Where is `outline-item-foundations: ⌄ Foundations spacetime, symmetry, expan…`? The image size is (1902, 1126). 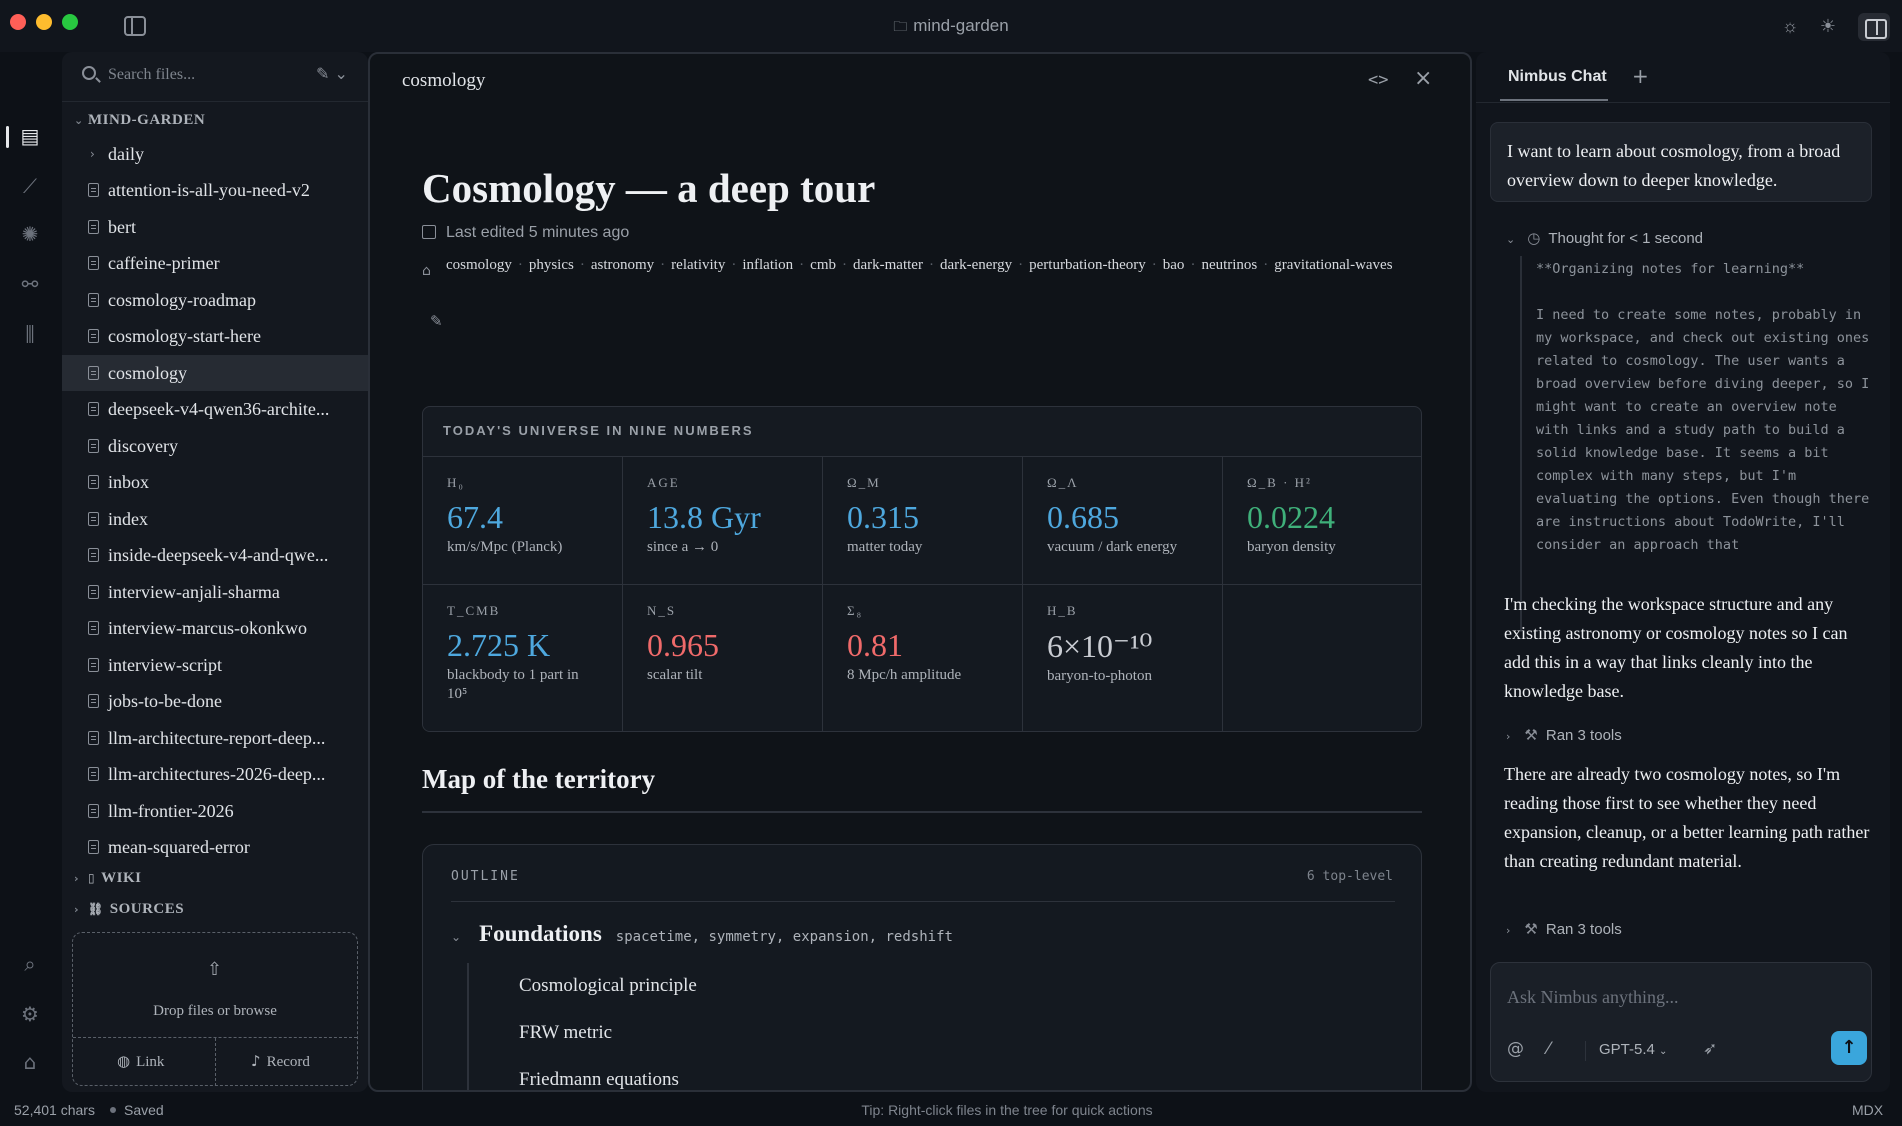
outline-item-foundations: ⌄ Foundations spacetime, symmetry, expan… is located at coordinates (702, 934).